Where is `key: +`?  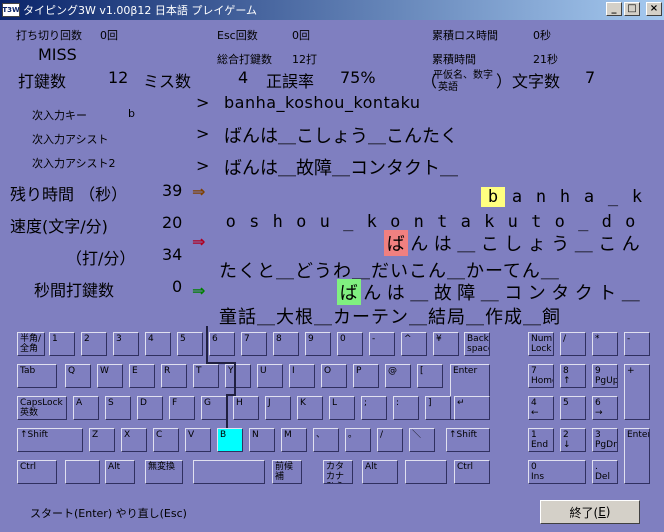
key: + is located at coordinates (637, 392).